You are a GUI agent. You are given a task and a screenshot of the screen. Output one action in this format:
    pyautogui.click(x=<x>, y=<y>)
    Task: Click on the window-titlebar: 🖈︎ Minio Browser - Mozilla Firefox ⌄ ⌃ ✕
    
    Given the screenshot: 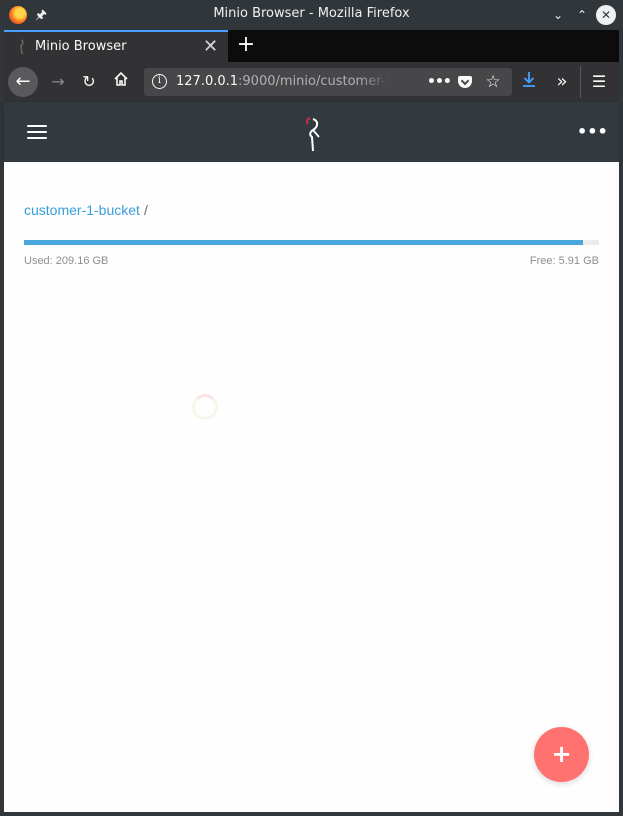 What is the action you would take?
    pyautogui.click(x=311, y=15)
    